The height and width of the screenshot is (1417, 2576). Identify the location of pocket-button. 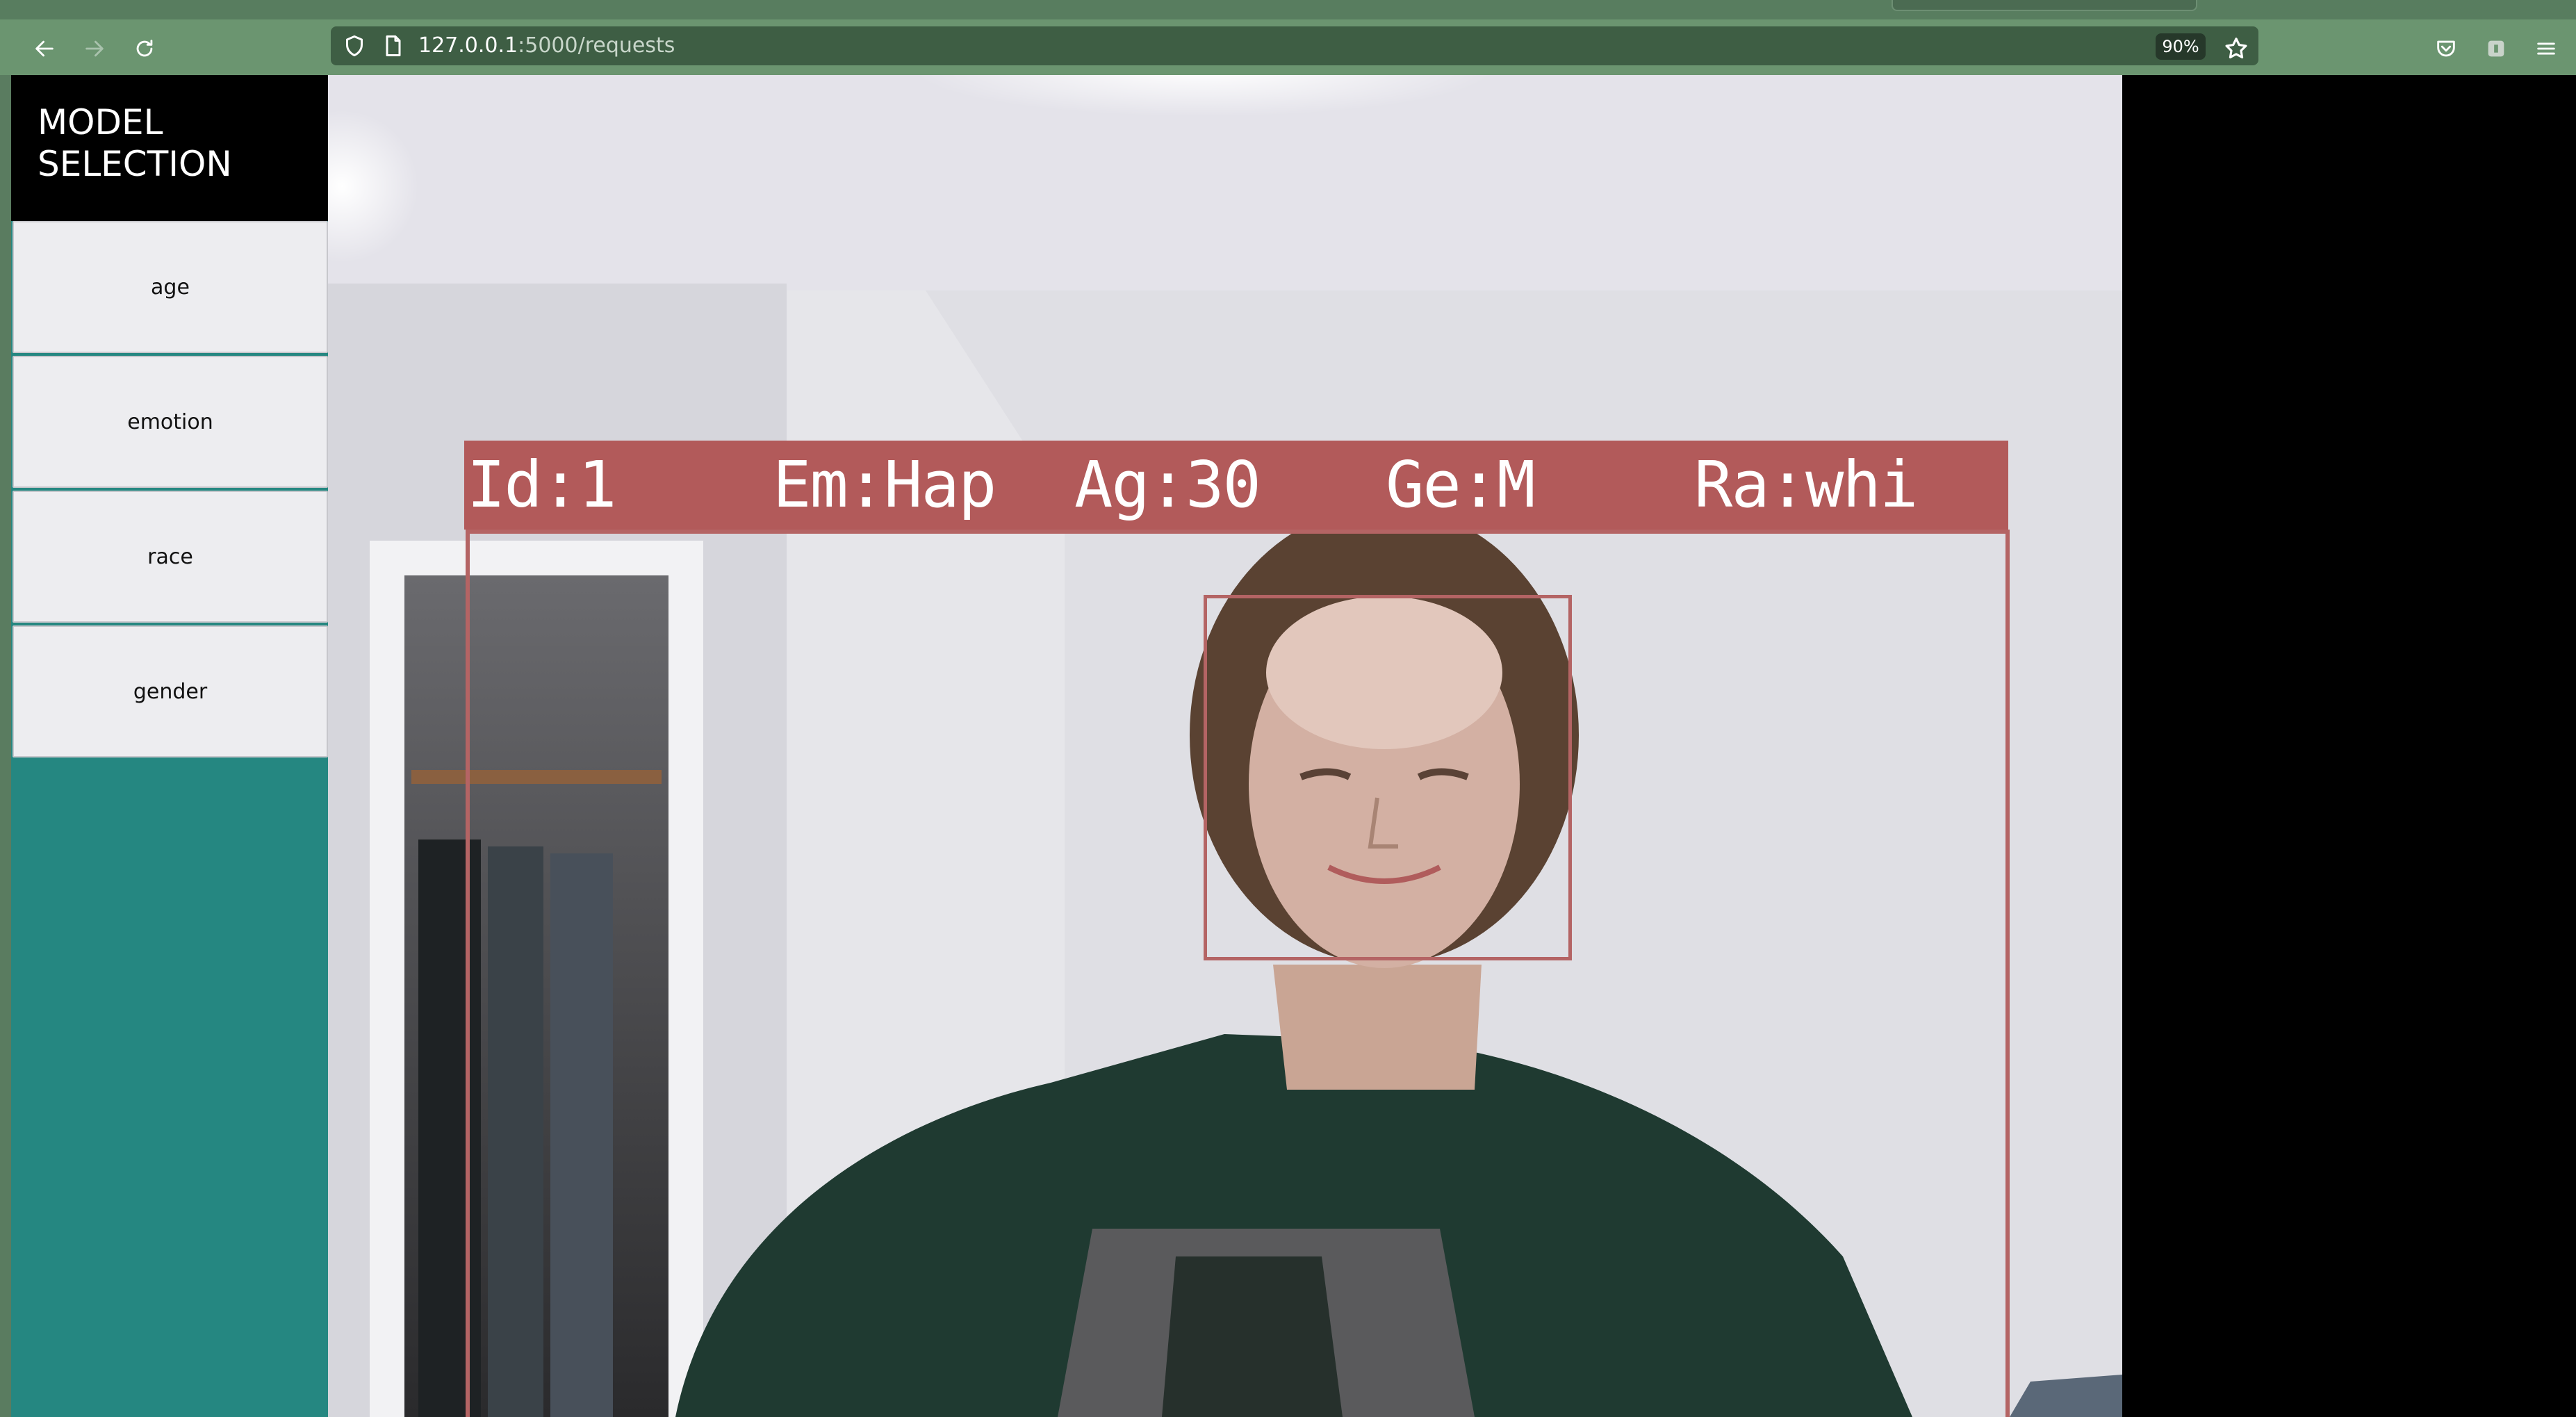
(2446, 49).